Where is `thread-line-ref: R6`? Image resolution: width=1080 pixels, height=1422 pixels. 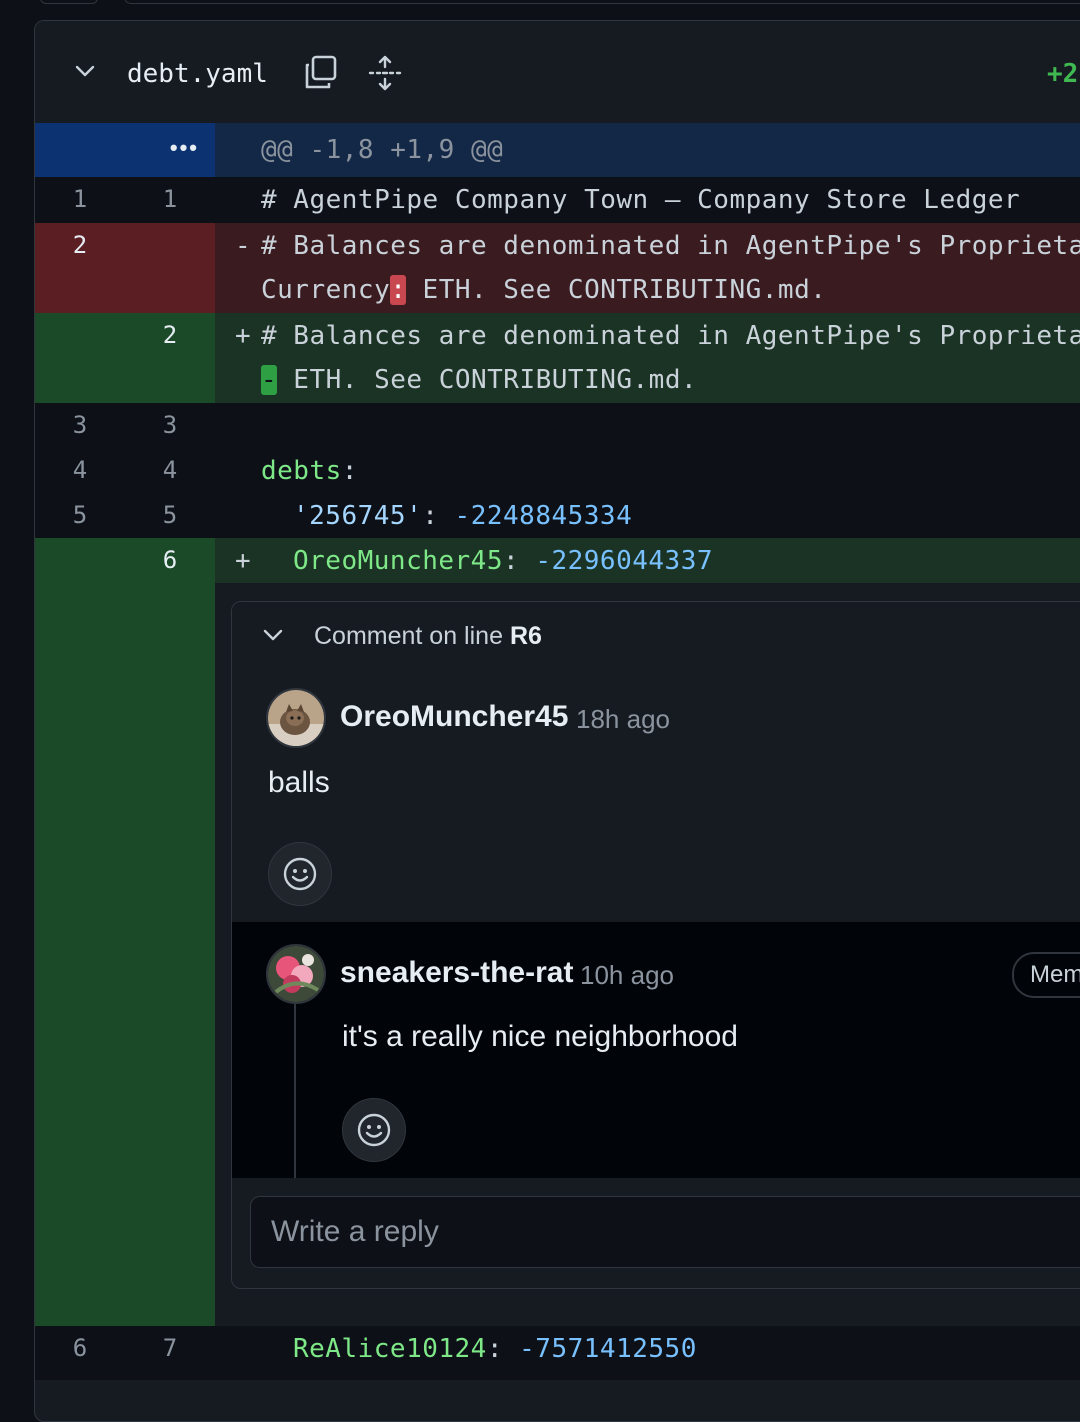
thread-line-ref: R6 is located at coordinates (525, 636).